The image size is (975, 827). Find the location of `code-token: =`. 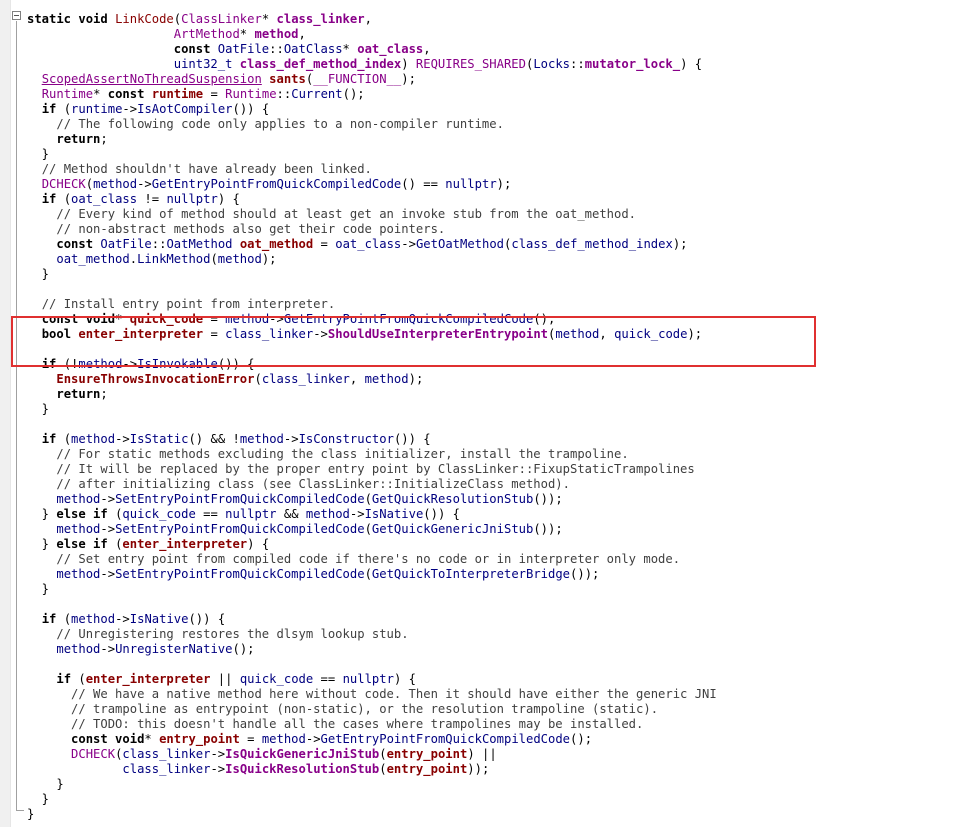

code-token: = is located at coordinates (250, 739).